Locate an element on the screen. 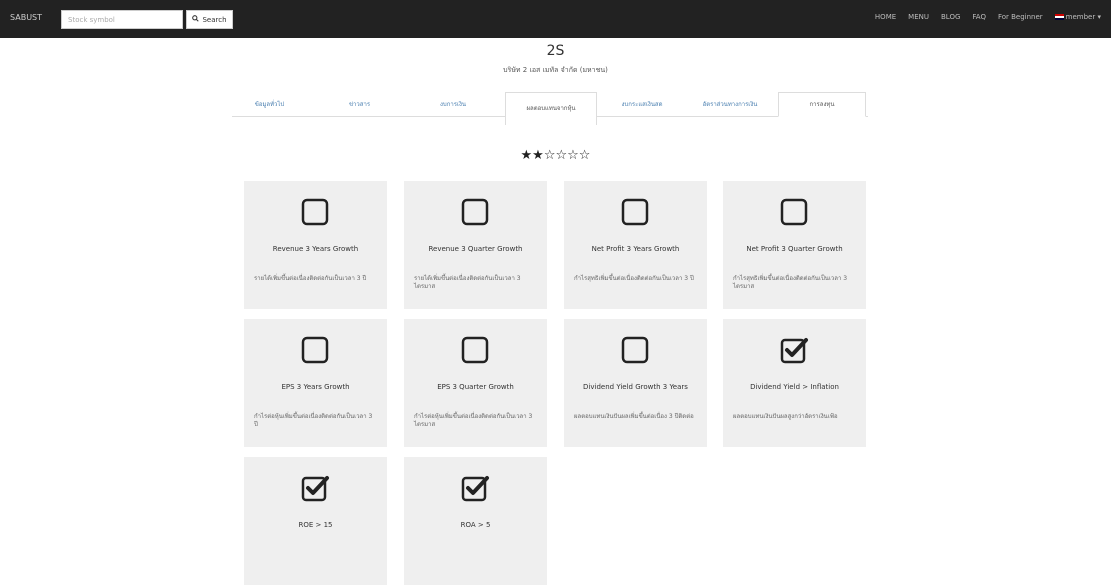 This screenshot has width=1111, height=585. criteria-title: EPS 3 Quarter Growth is located at coordinates (475, 387).